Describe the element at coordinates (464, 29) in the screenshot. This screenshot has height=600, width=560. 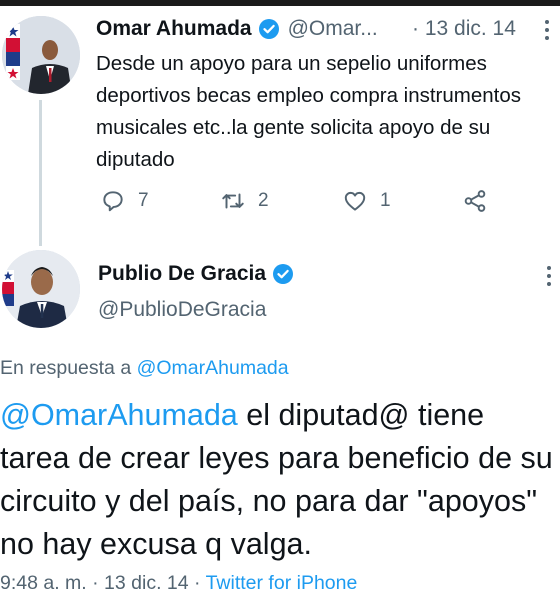
I see `tweet-timestamp: · 13 dic. 14` at that location.